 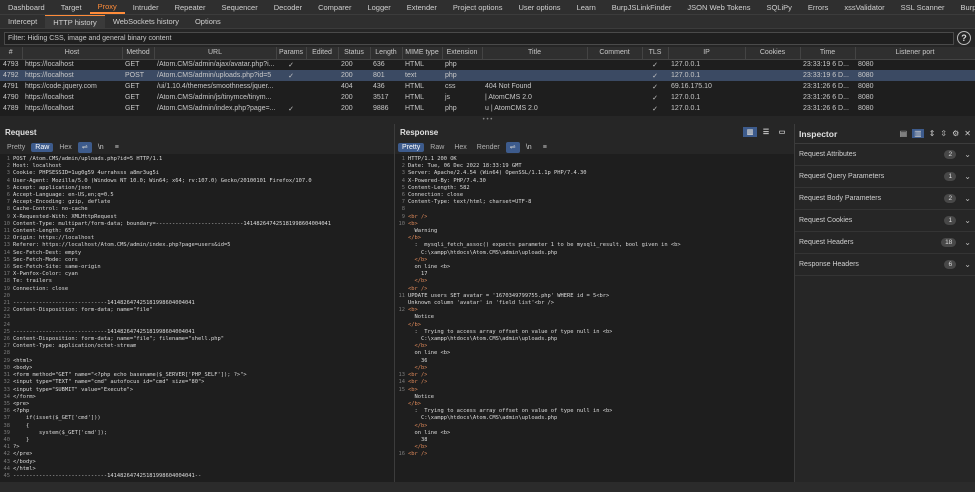 What do you see at coordinates (422, 7) in the screenshot?
I see `tab-extender: Extender` at bounding box center [422, 7].